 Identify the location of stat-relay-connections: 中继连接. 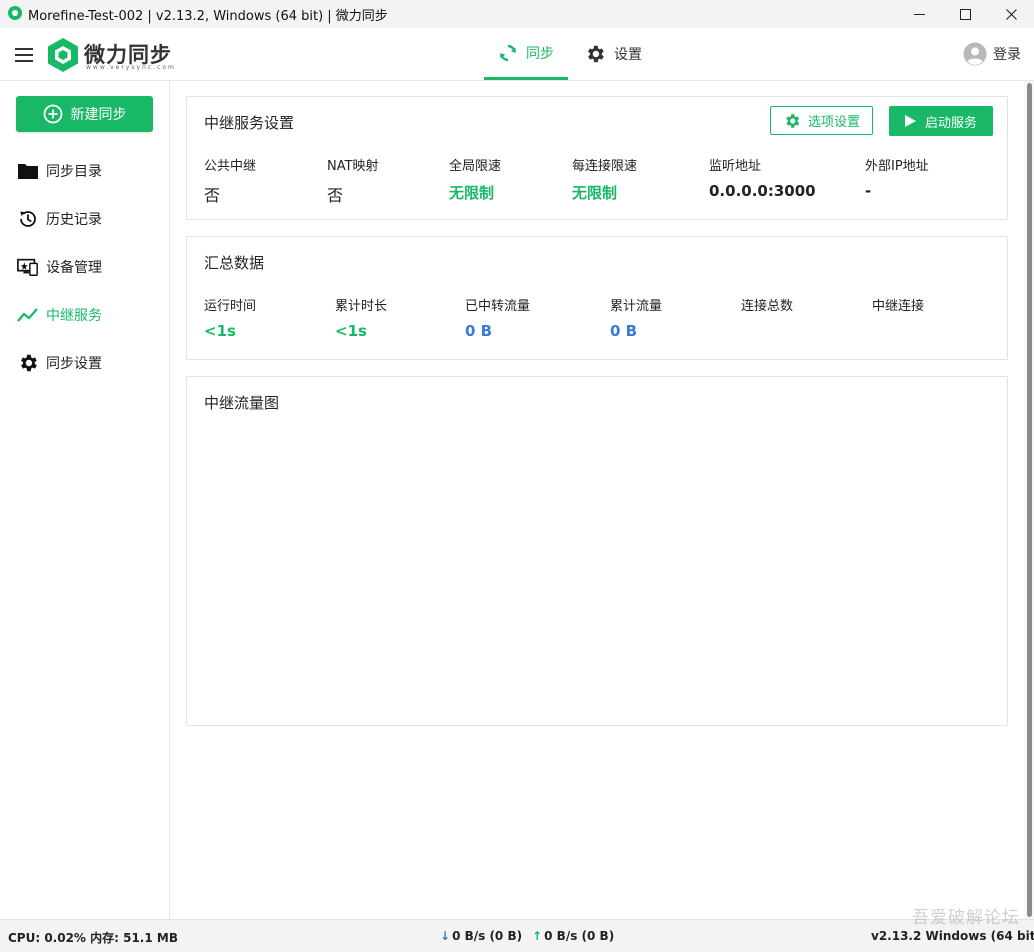
(898, 308).